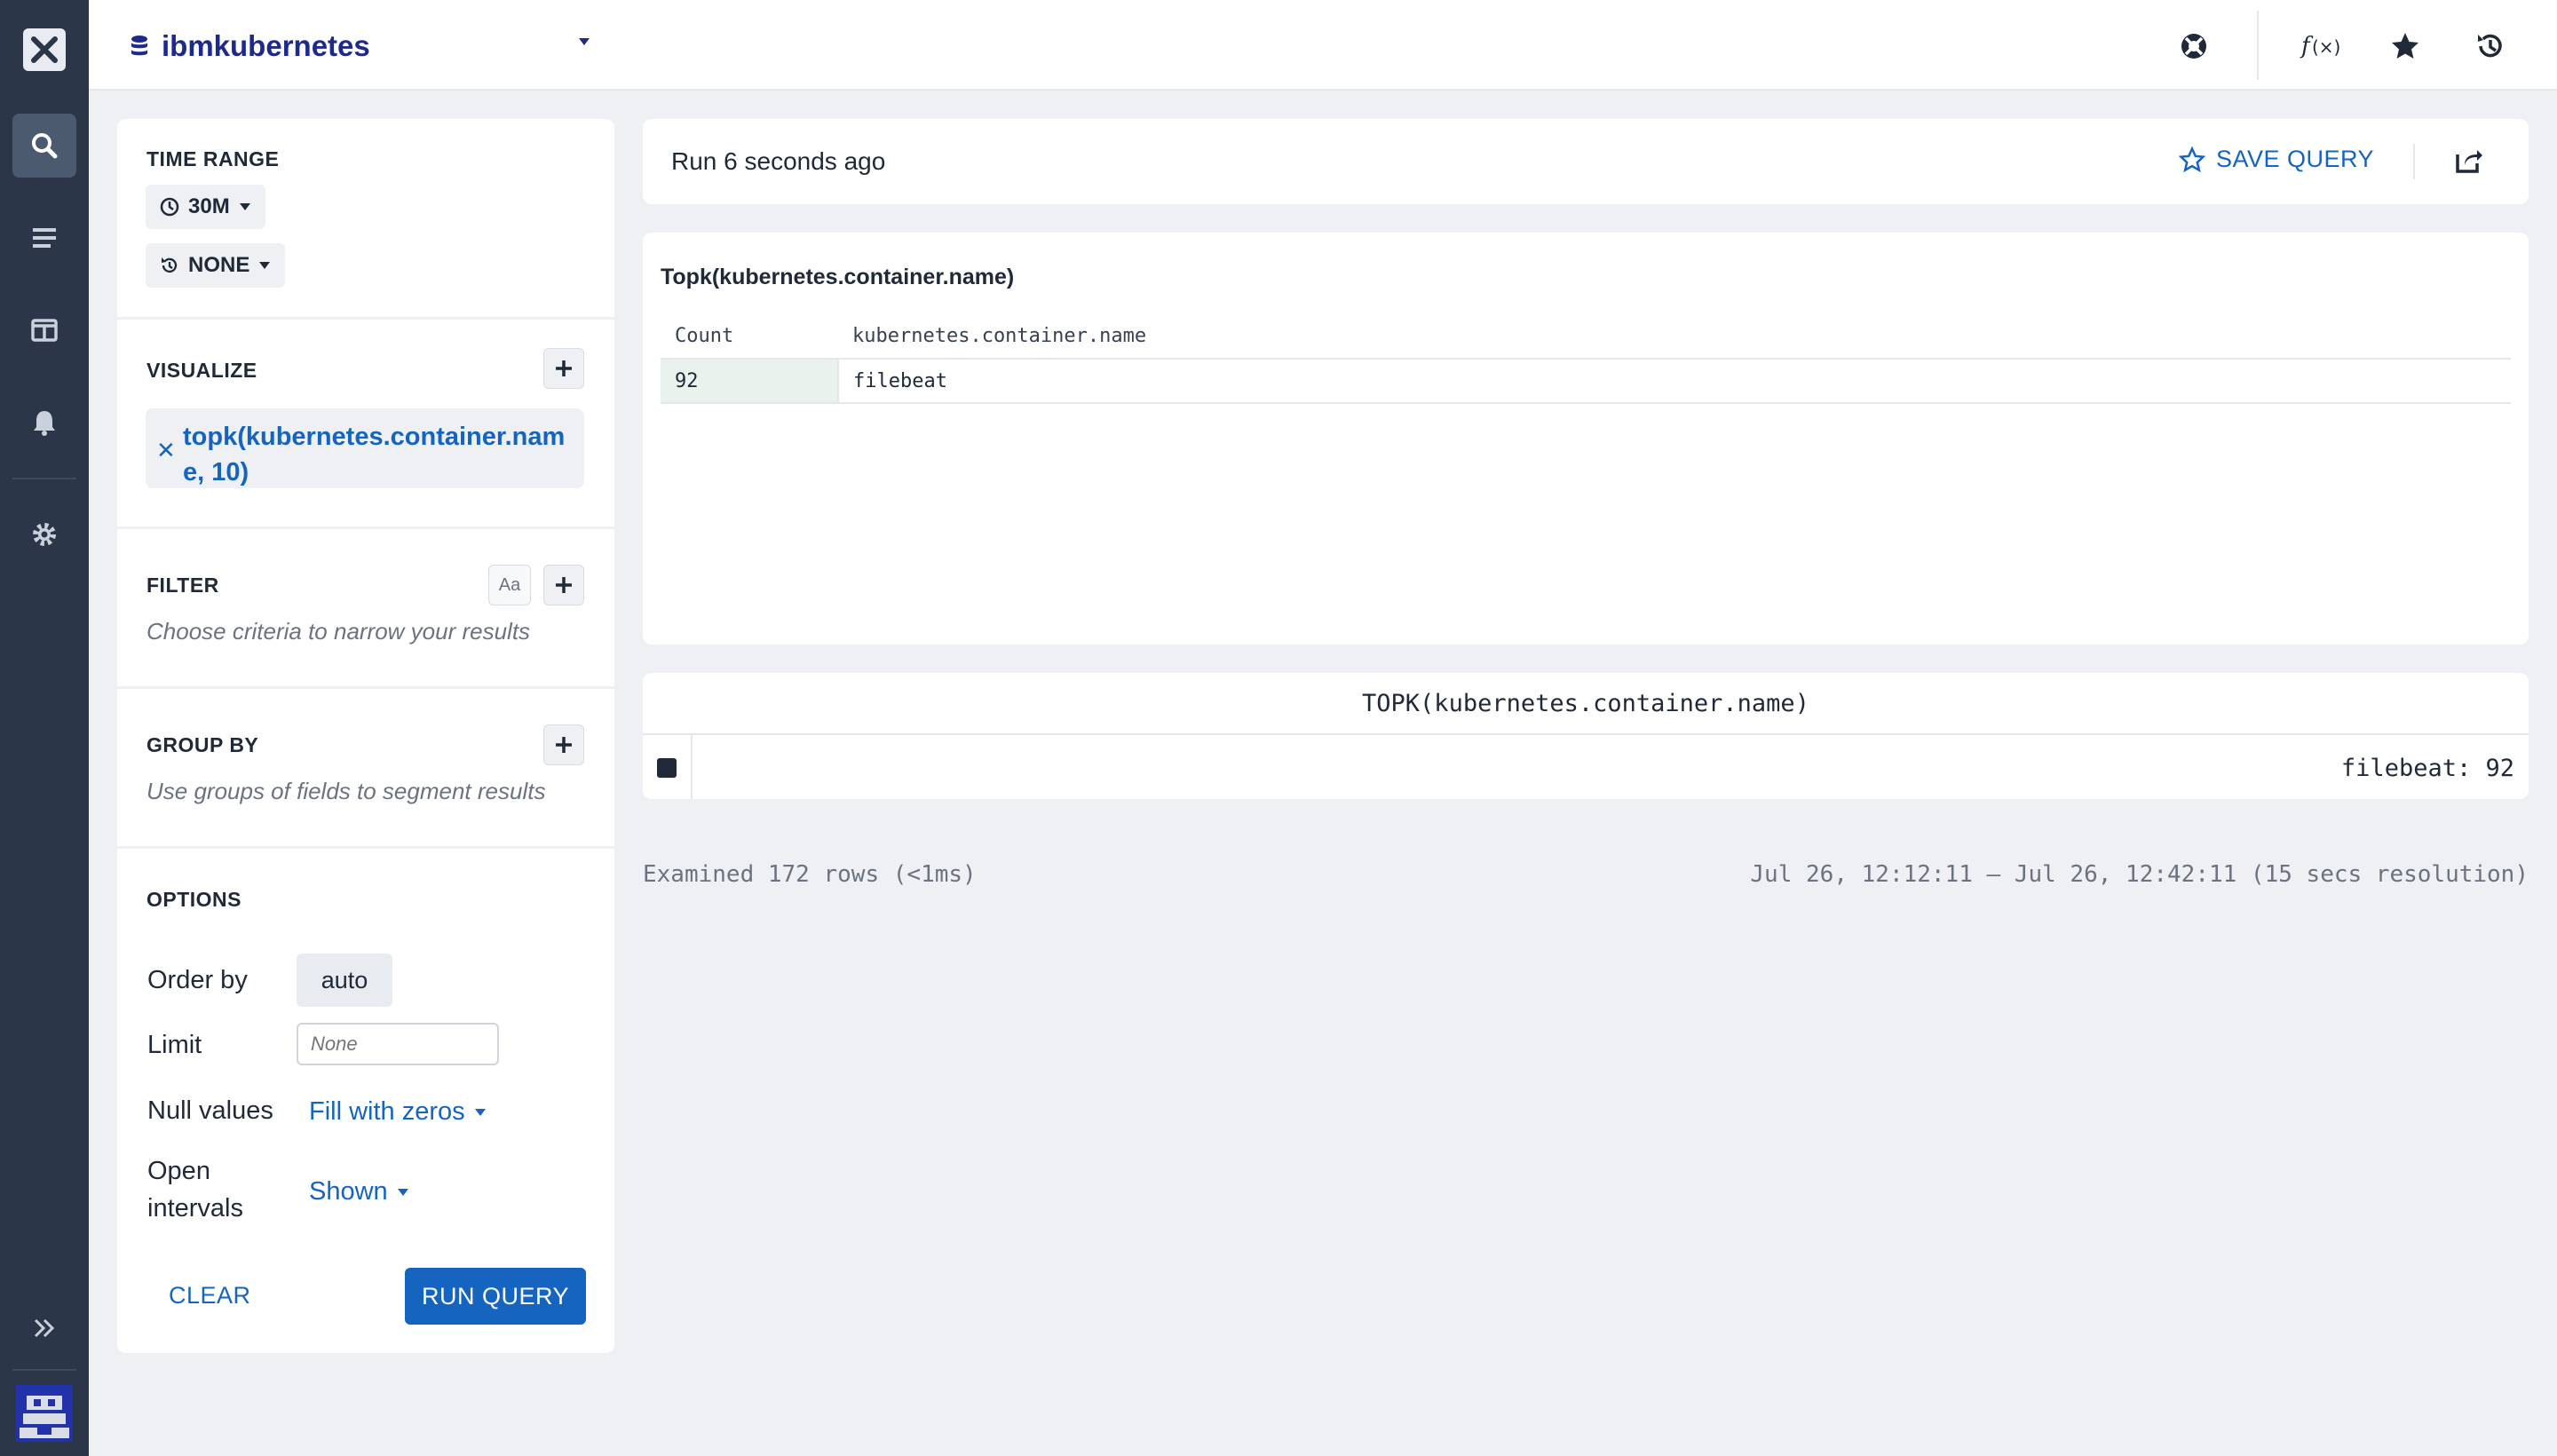 This screenshot has width=2557, height=1456. I want to click on run-query-button: RUN QUERY, so click(495, 1296).